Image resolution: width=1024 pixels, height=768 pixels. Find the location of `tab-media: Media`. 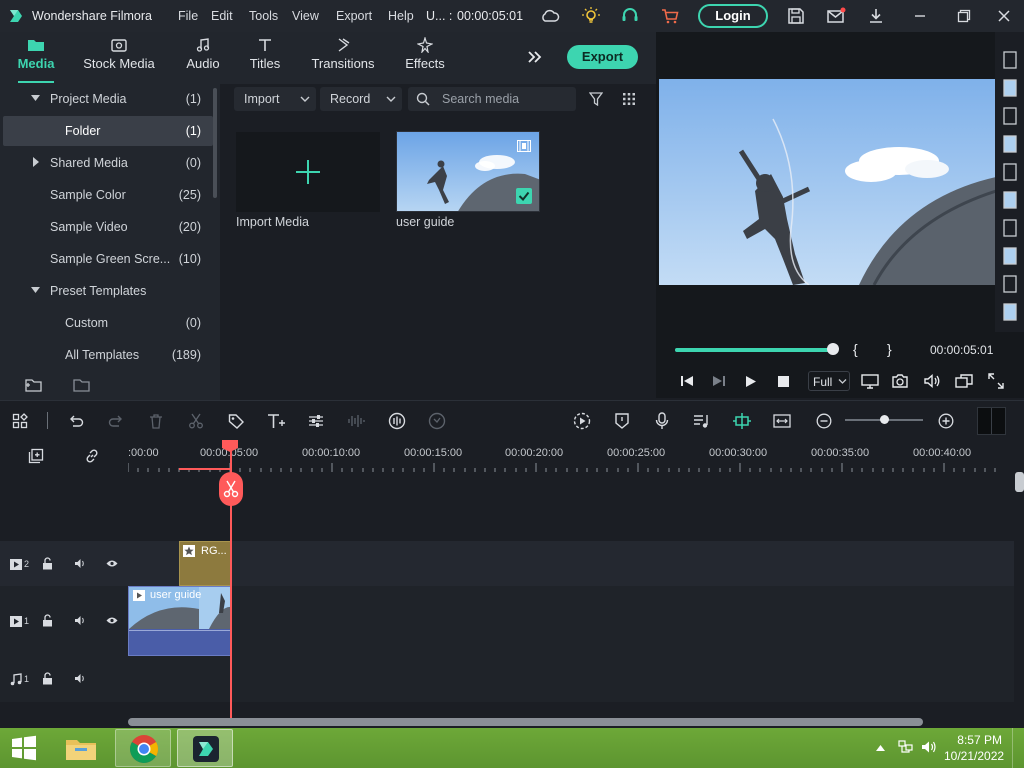

tab-media: Media is located at coordinates (36, 58).